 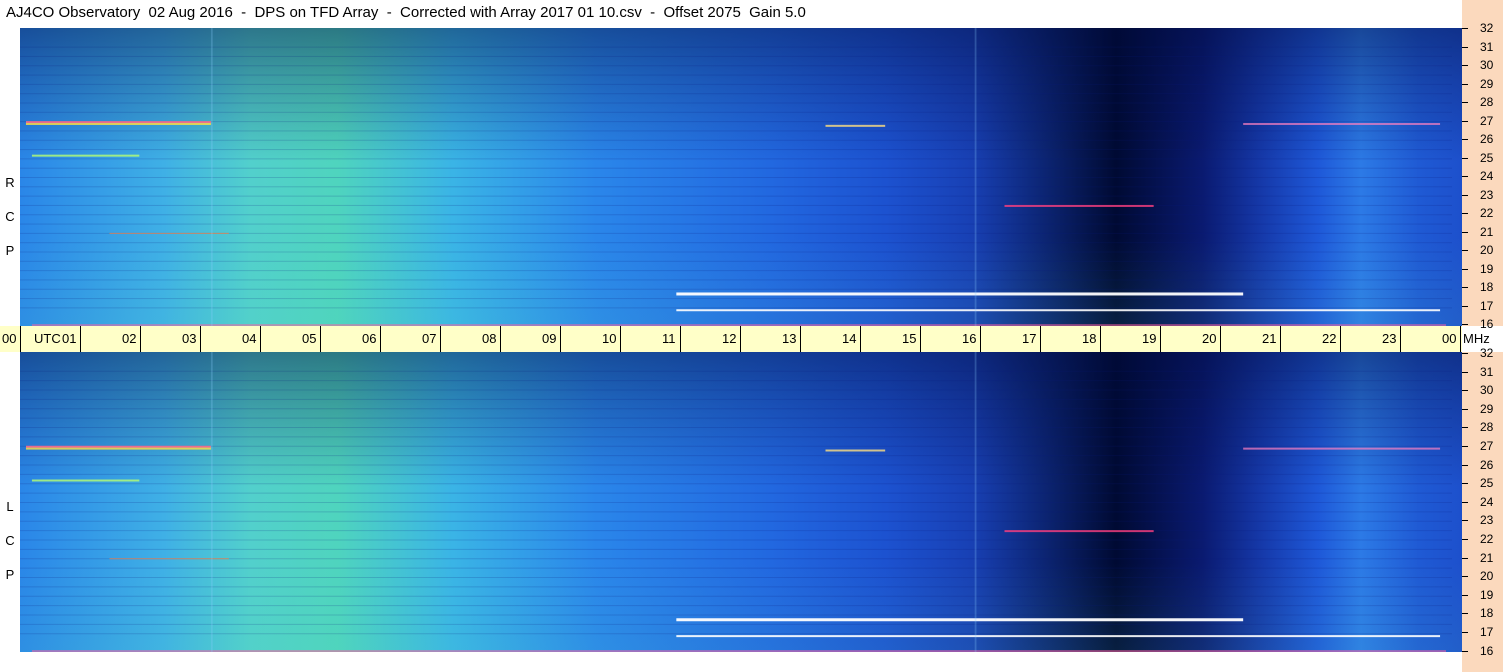 I want to click on mhz-axis-bottom: 32 31 30 29 28 27 26 25 24 23 22 21 20 19 18 17 16, so click(x=1482, y=509).